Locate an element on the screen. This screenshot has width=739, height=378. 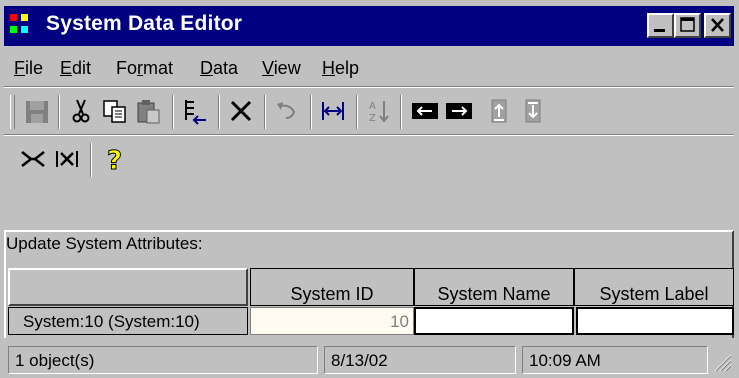
sort-button: A Z is located at coordinates (379, 111).